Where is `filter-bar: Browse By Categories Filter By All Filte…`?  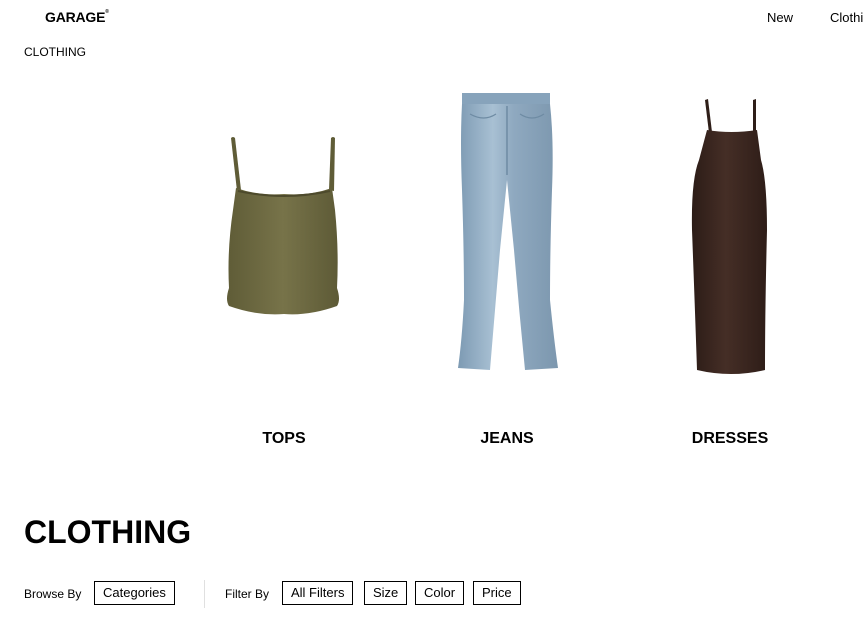 filter-bar: Browse By Categories Filter By All Filte… is located at coordinates (424, 594).